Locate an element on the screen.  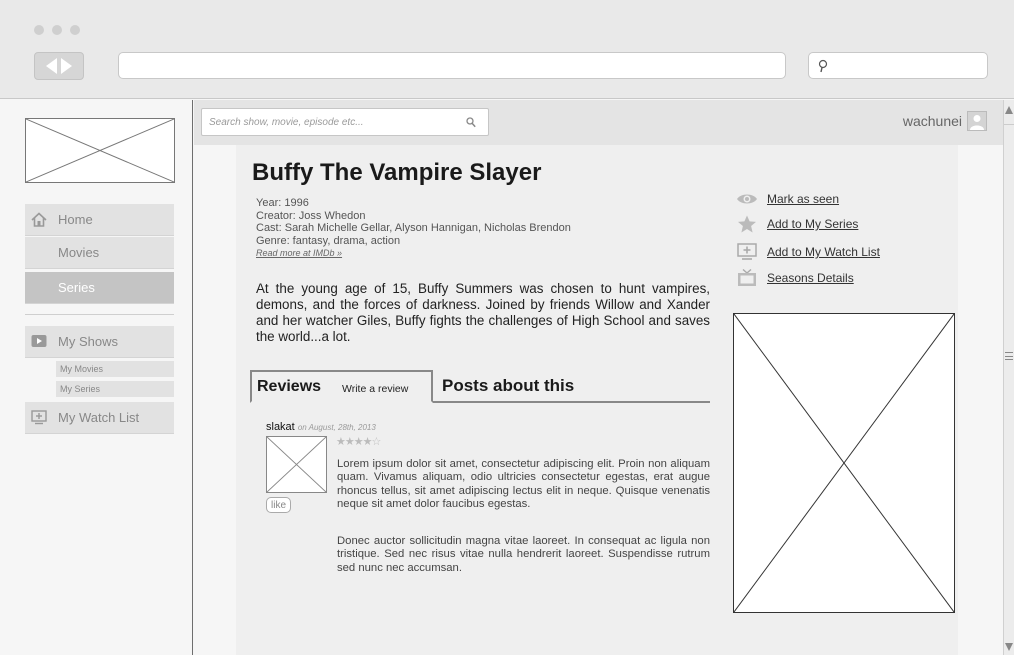
star-rating: ★★★★☆ is located at coordinates (358, 442).